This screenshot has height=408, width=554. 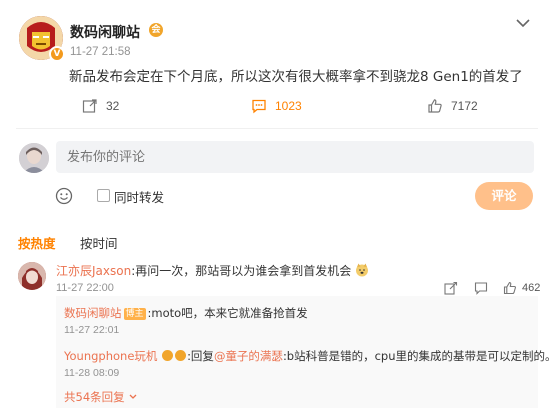 I want to click on divider, so click(x=277, y=128).